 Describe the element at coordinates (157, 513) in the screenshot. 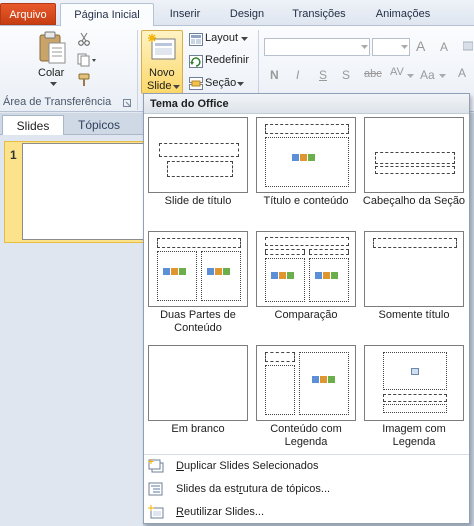

I see `reuse-slides-icon` at that location.